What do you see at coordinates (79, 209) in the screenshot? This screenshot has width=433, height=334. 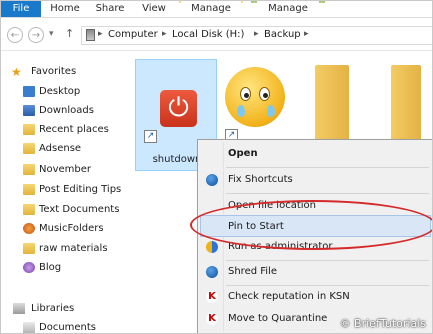 I see `nav-item-label: Text Documents` at bounding box center [79, 209].